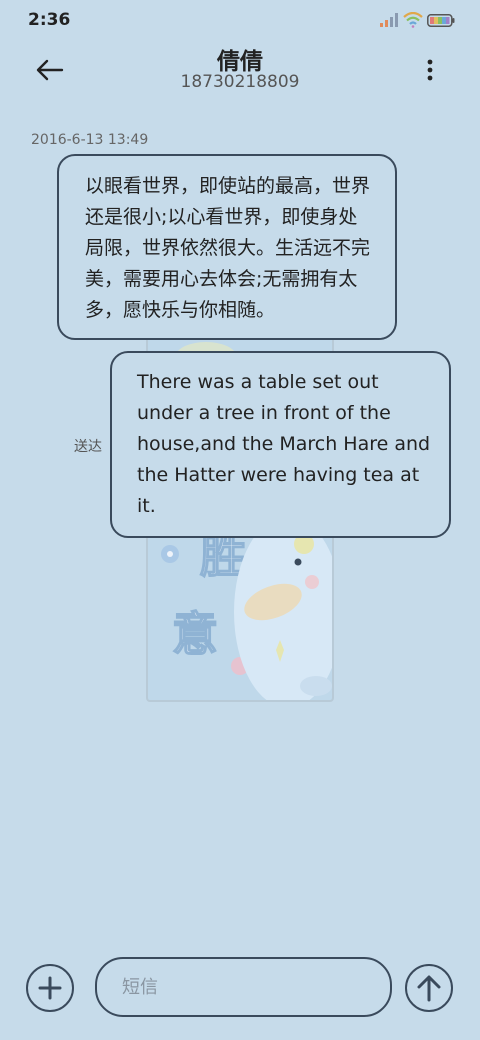 The image size is (480, 1040). I want to click on message-input, so click(243, 987).